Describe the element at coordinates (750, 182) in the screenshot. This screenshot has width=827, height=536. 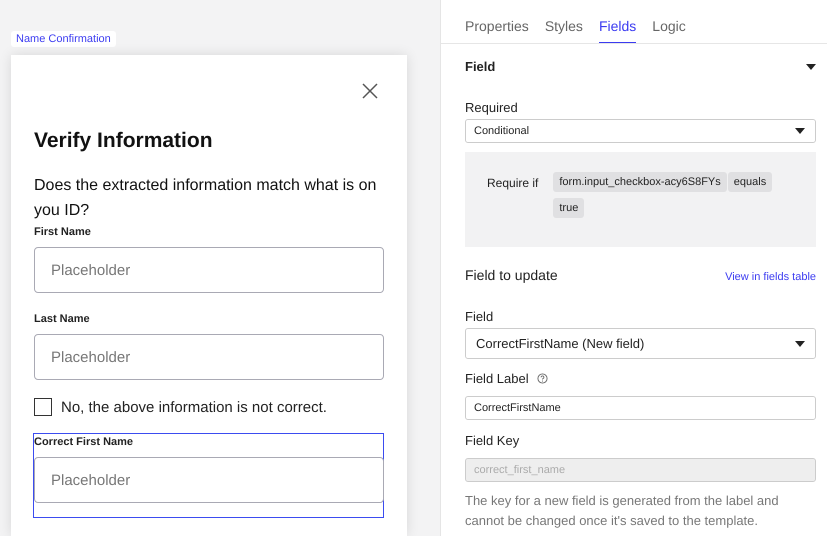
I see `condition-token: equals` at that location.